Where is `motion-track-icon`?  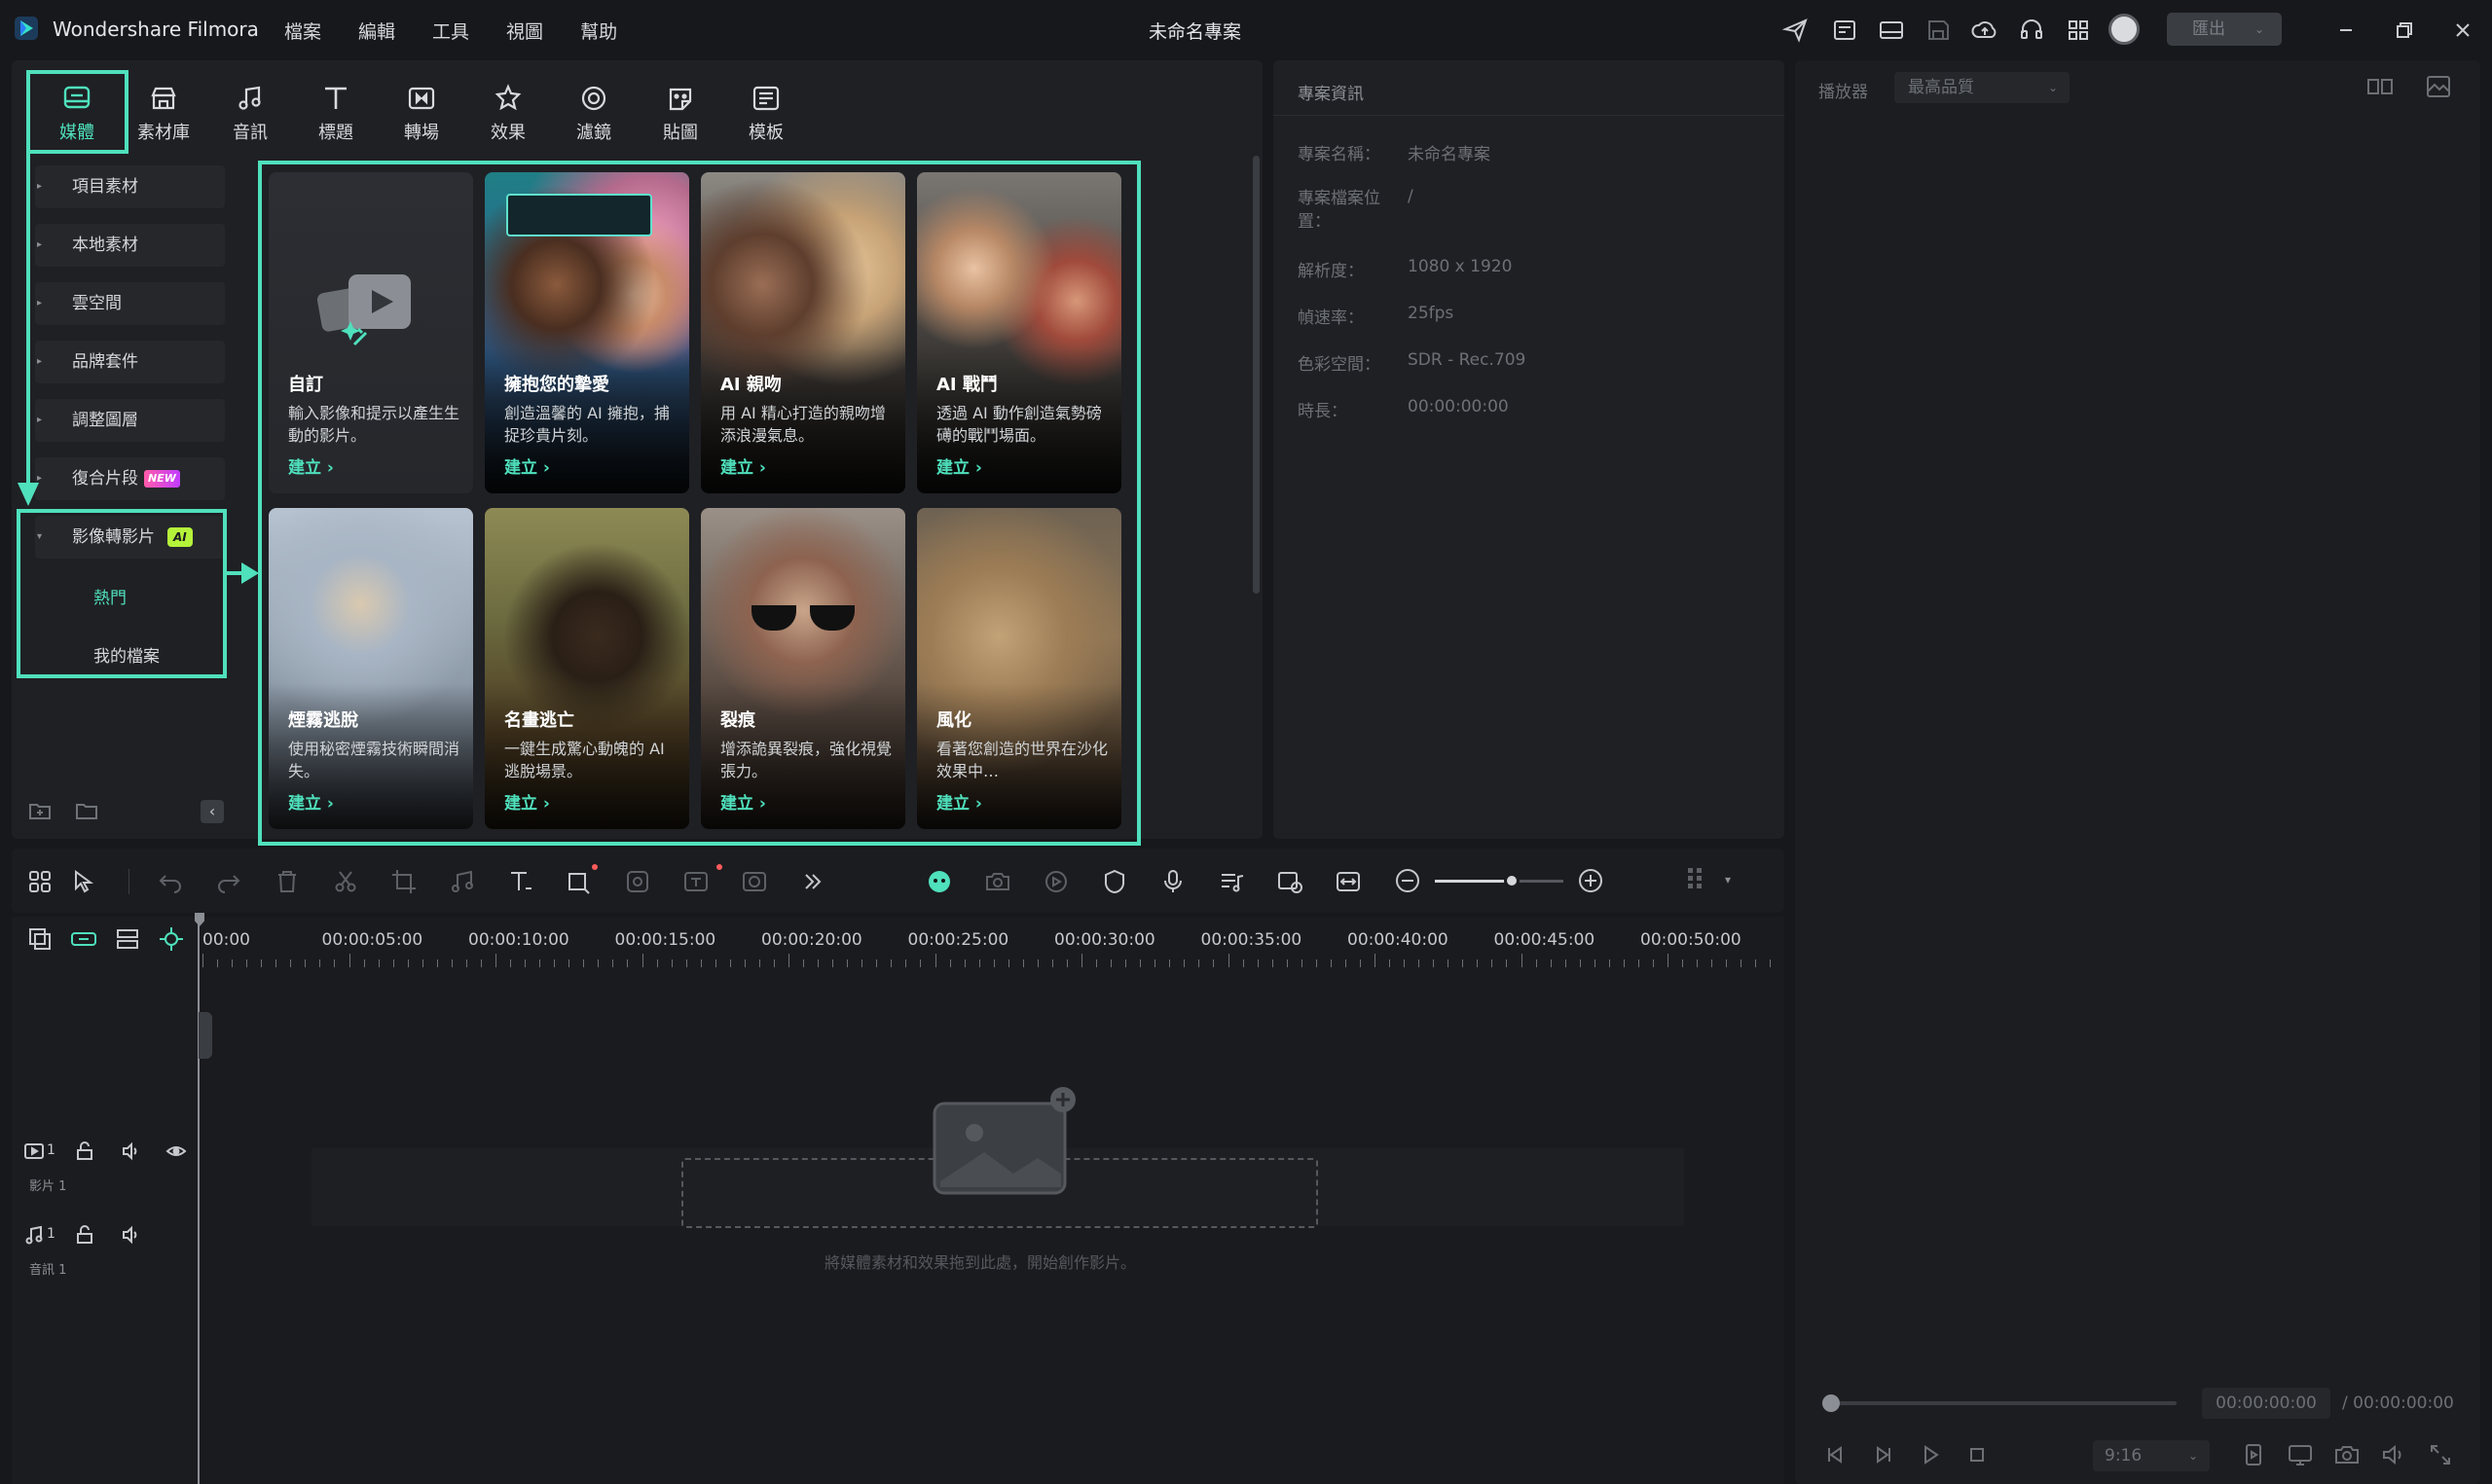
motion-track-icon is located at coordinates (1056, 881).